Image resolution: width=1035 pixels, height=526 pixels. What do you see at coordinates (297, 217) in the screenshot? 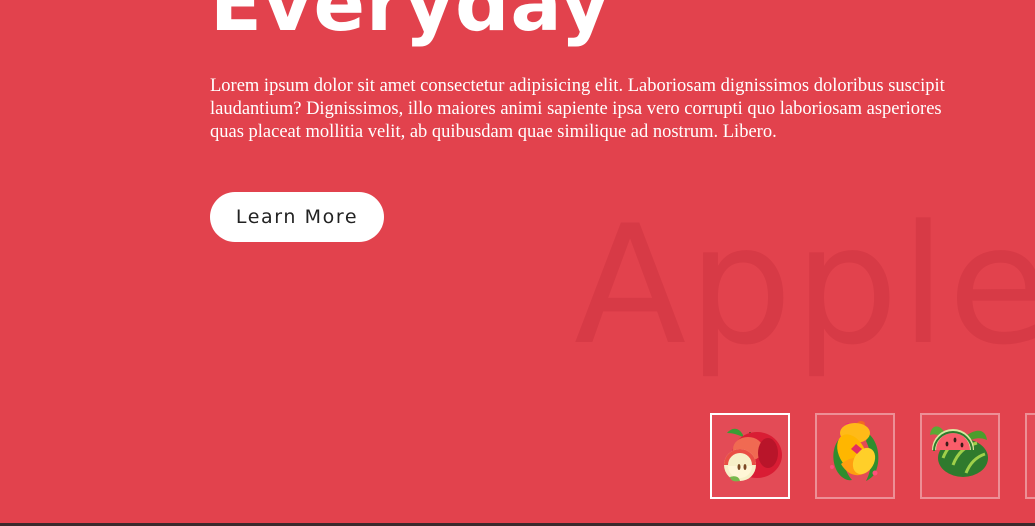
I see `learn-more-button: Learn More` at bounding box center [297, 217].